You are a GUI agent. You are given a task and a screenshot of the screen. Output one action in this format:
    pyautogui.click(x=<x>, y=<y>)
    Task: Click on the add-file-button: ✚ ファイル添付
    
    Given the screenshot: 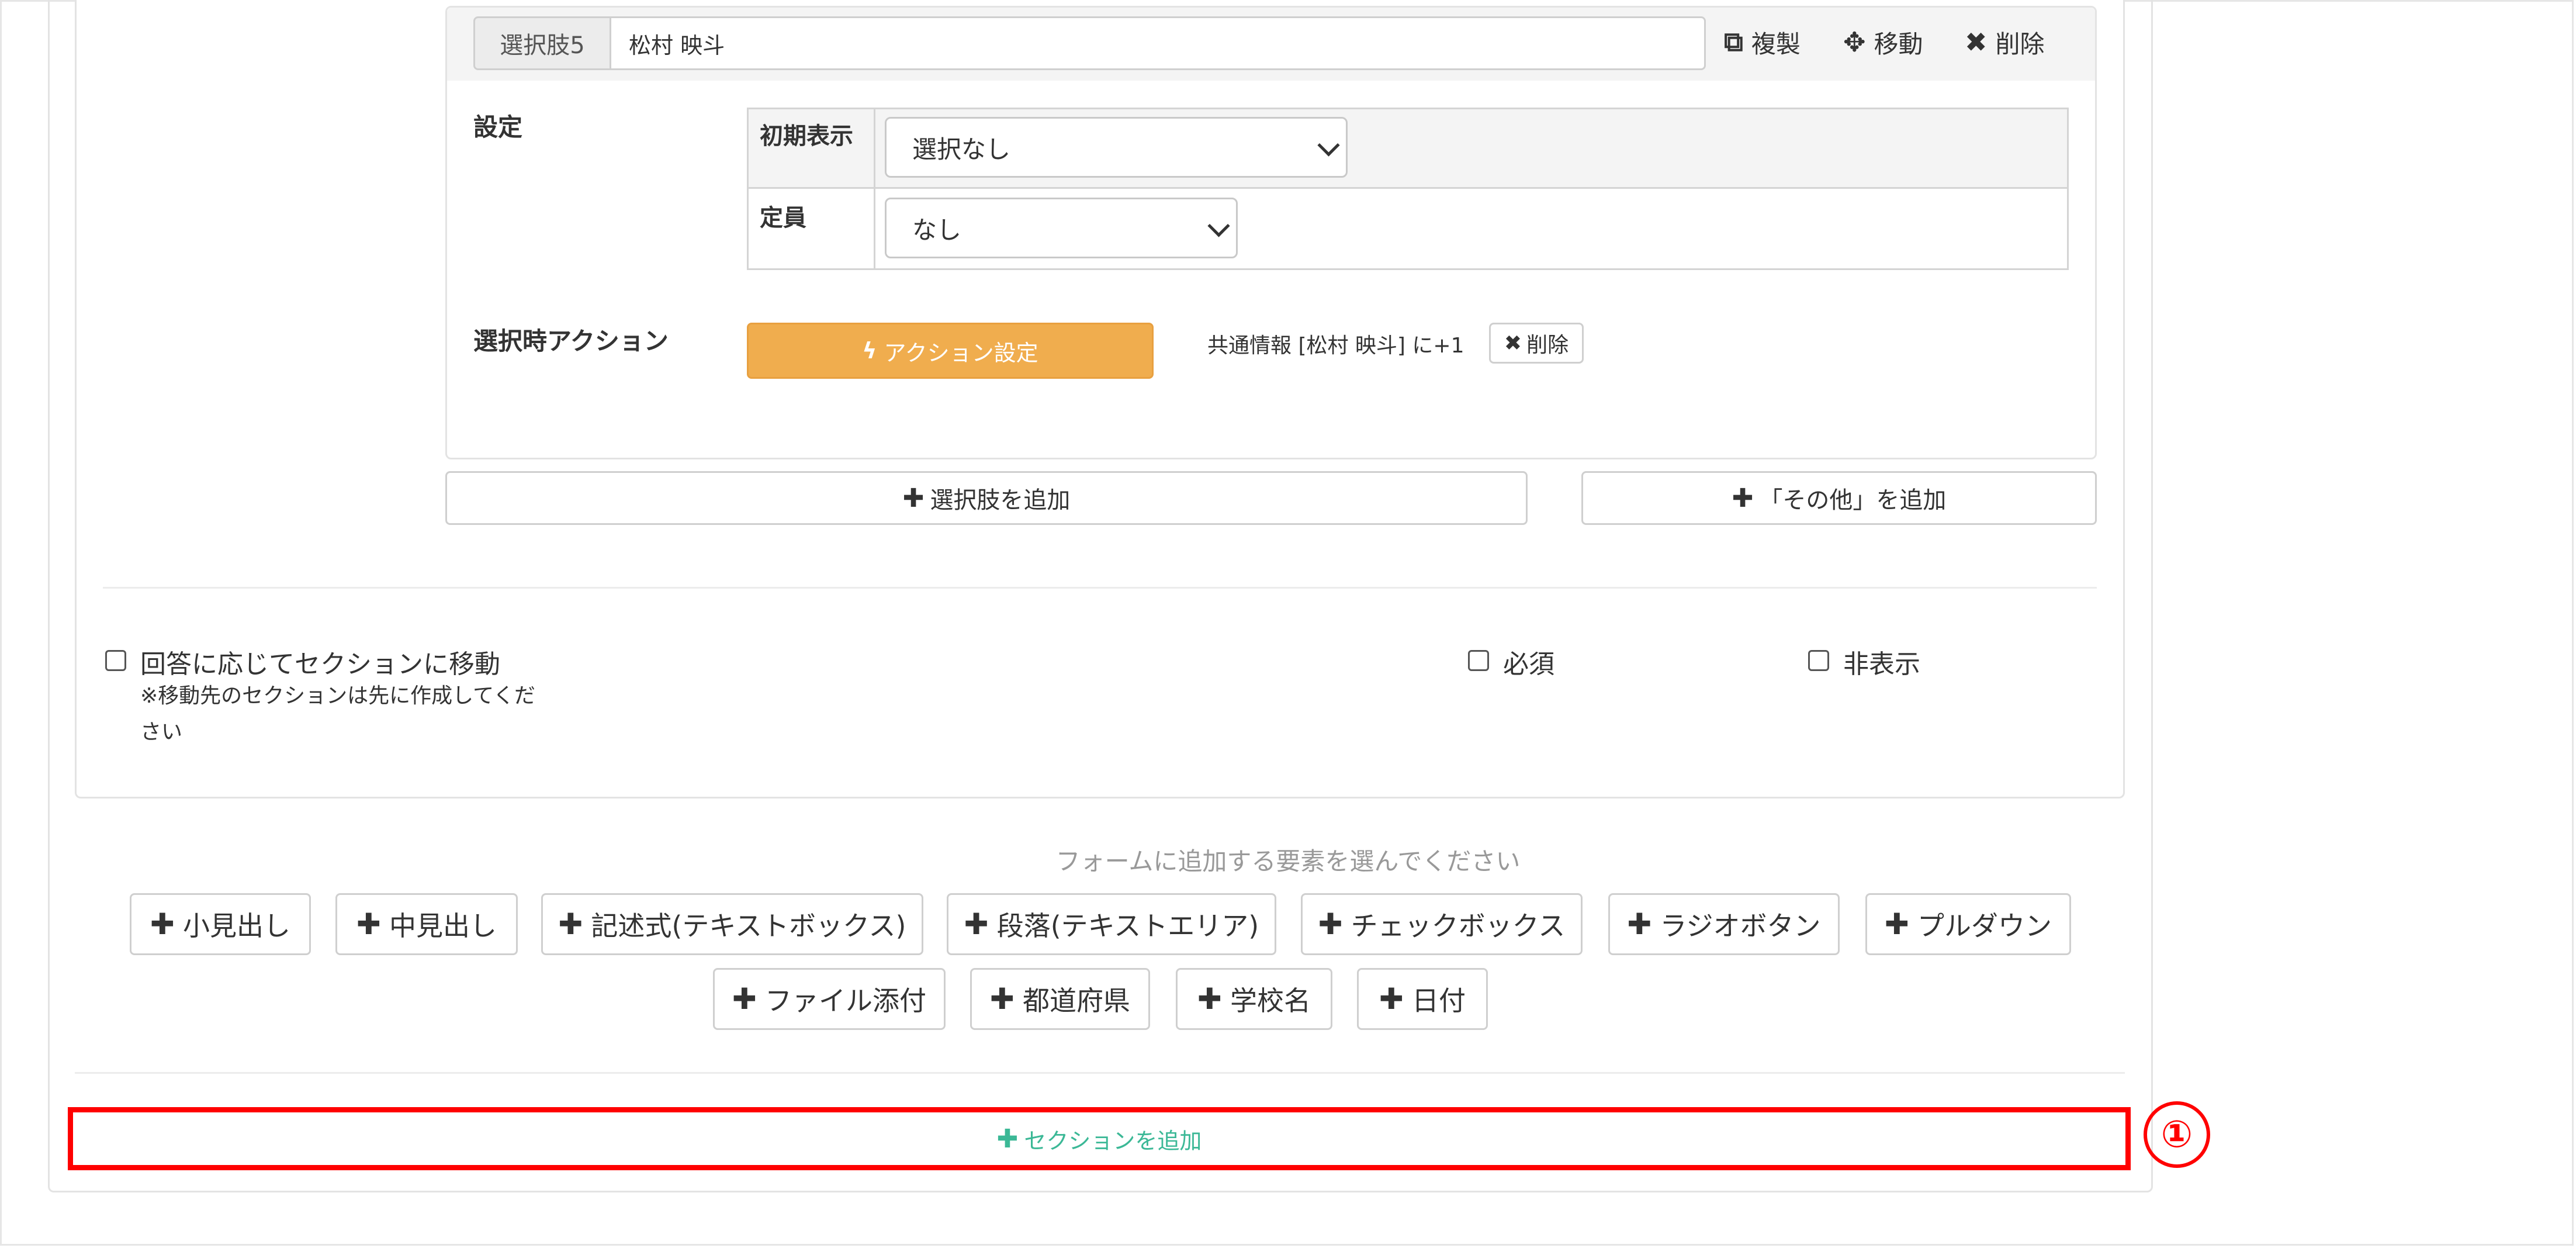 What is the action you would take?
    pyautogui.click(x=830, y=999)
    